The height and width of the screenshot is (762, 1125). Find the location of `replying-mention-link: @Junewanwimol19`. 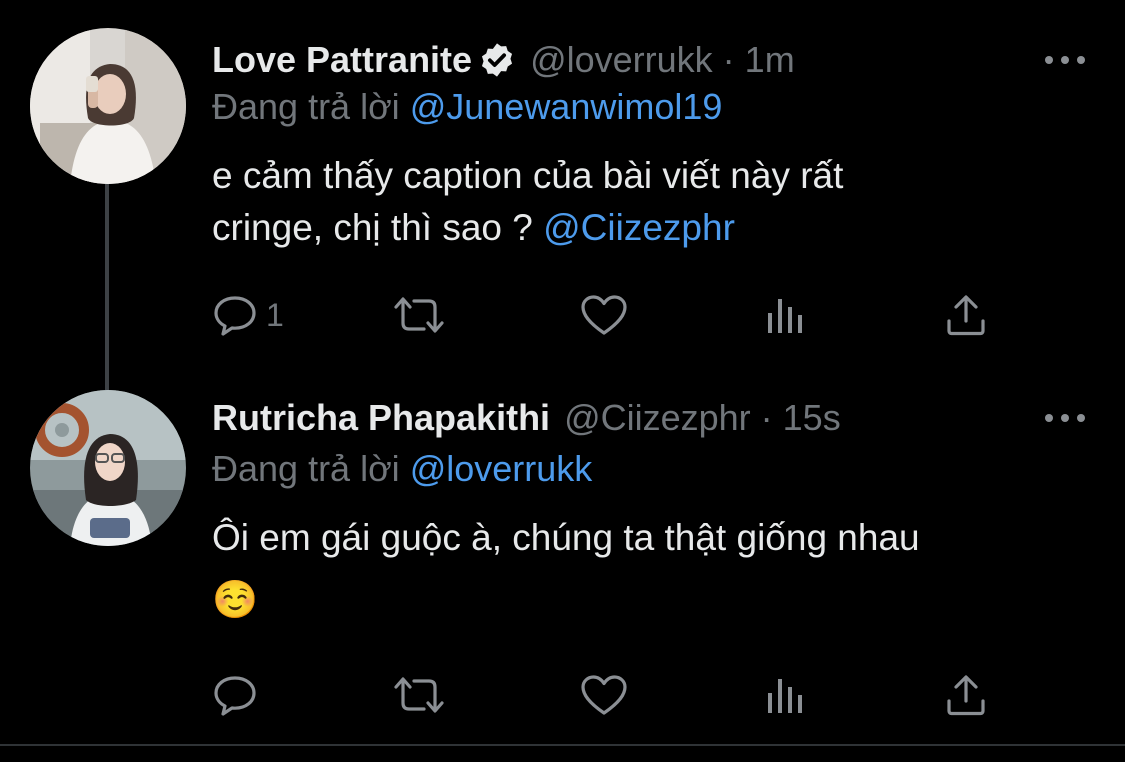

replying-mention-link: @Junewanwimol19 is located at coordinates (566, 106).